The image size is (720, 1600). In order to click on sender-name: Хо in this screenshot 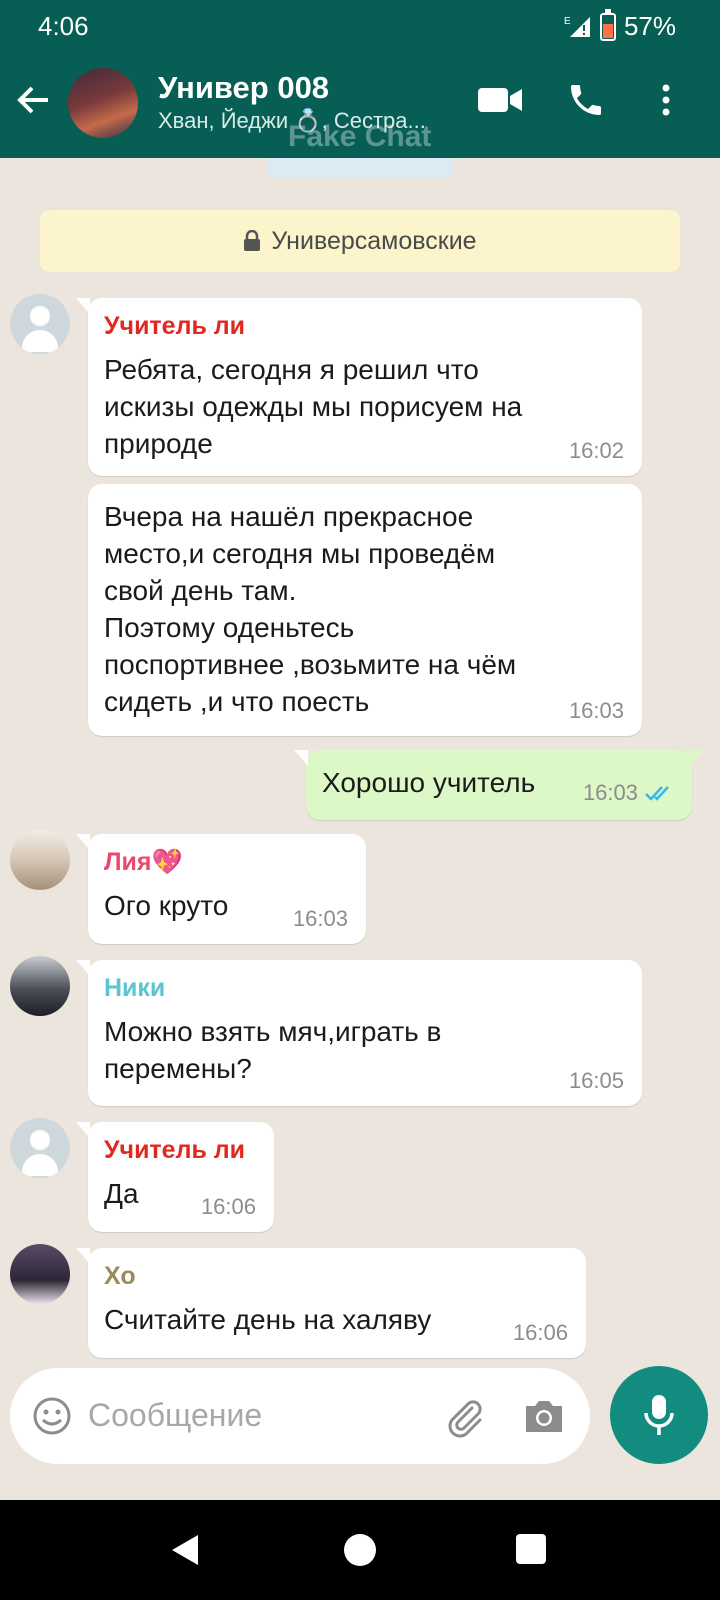, I will do `click(120, 1276)`.